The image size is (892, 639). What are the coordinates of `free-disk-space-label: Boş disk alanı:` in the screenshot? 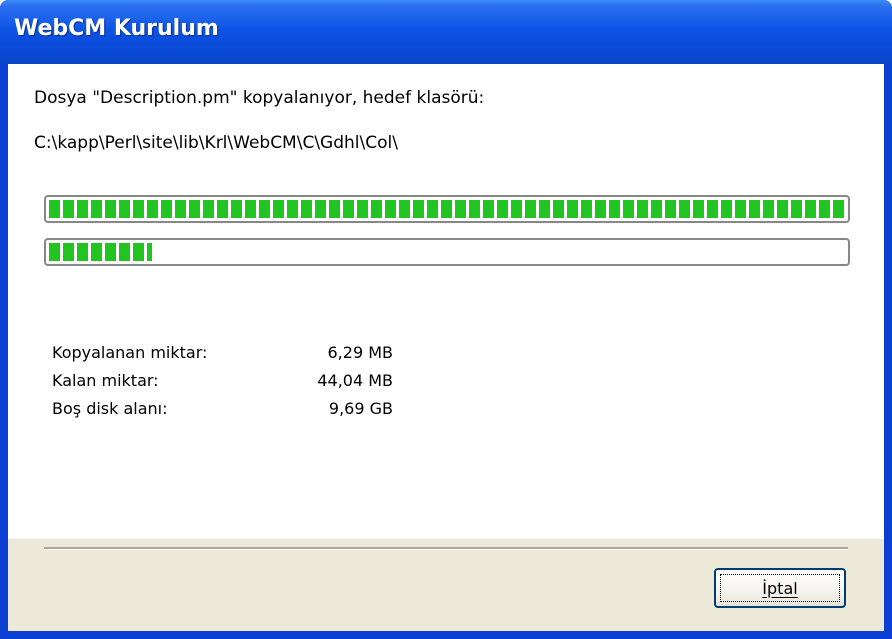 It's located at (110, 408).